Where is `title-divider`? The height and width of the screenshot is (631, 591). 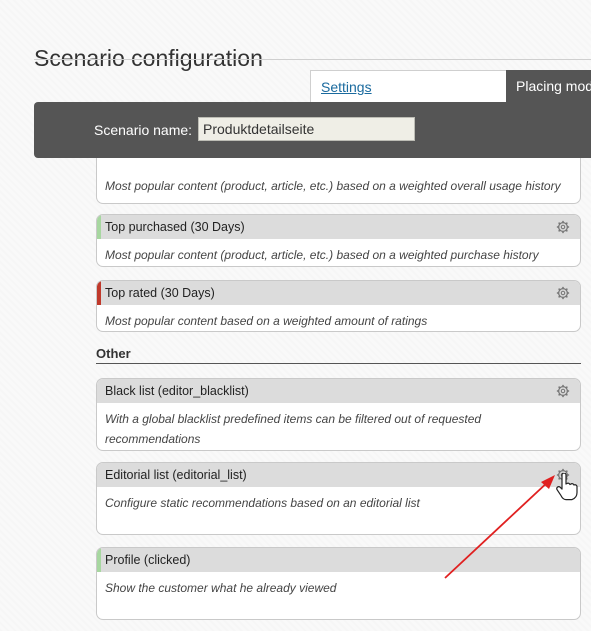 title-divider is located at coordinates (312, 59).